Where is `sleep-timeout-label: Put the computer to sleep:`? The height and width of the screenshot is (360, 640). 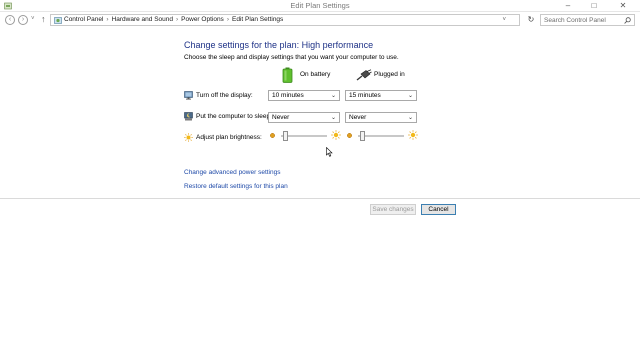 sleep-timeout-label: Put the computer to sleep: is located at coordinates (234, 116).